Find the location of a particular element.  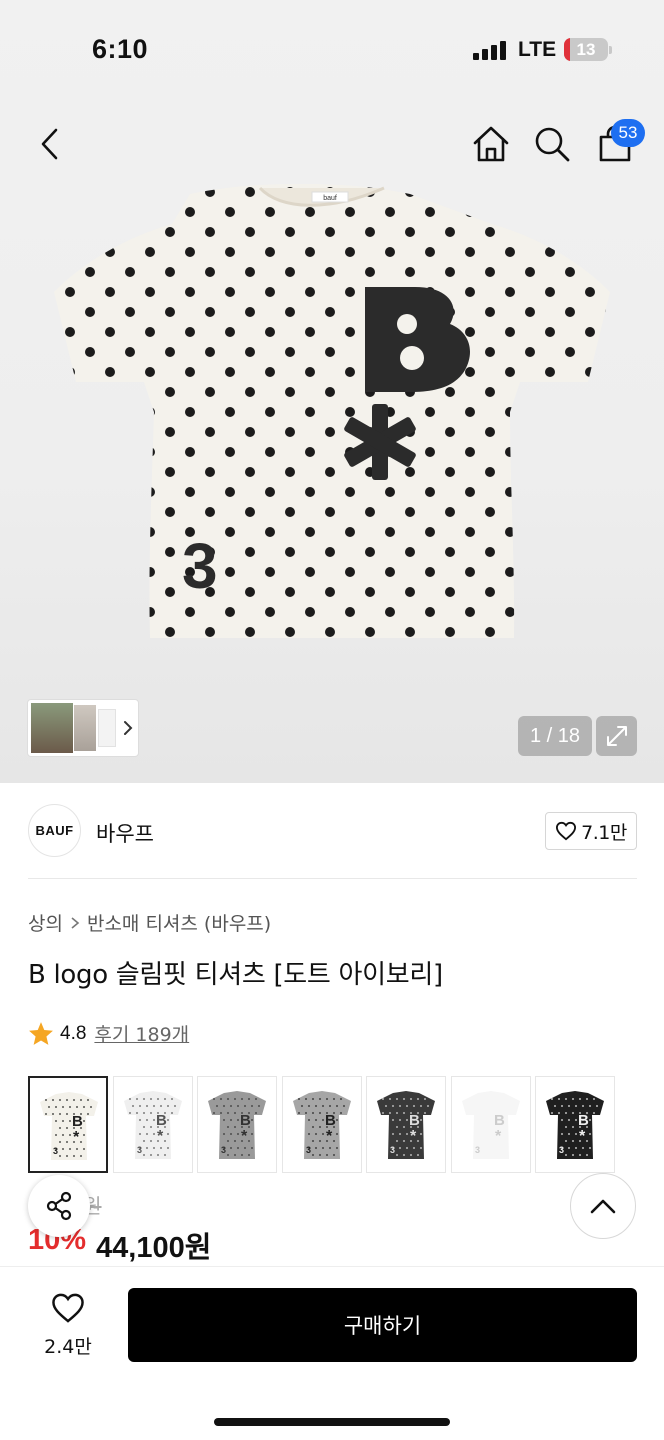

review-count-link: 후기 189개 is located at coordinates (141, 1033).